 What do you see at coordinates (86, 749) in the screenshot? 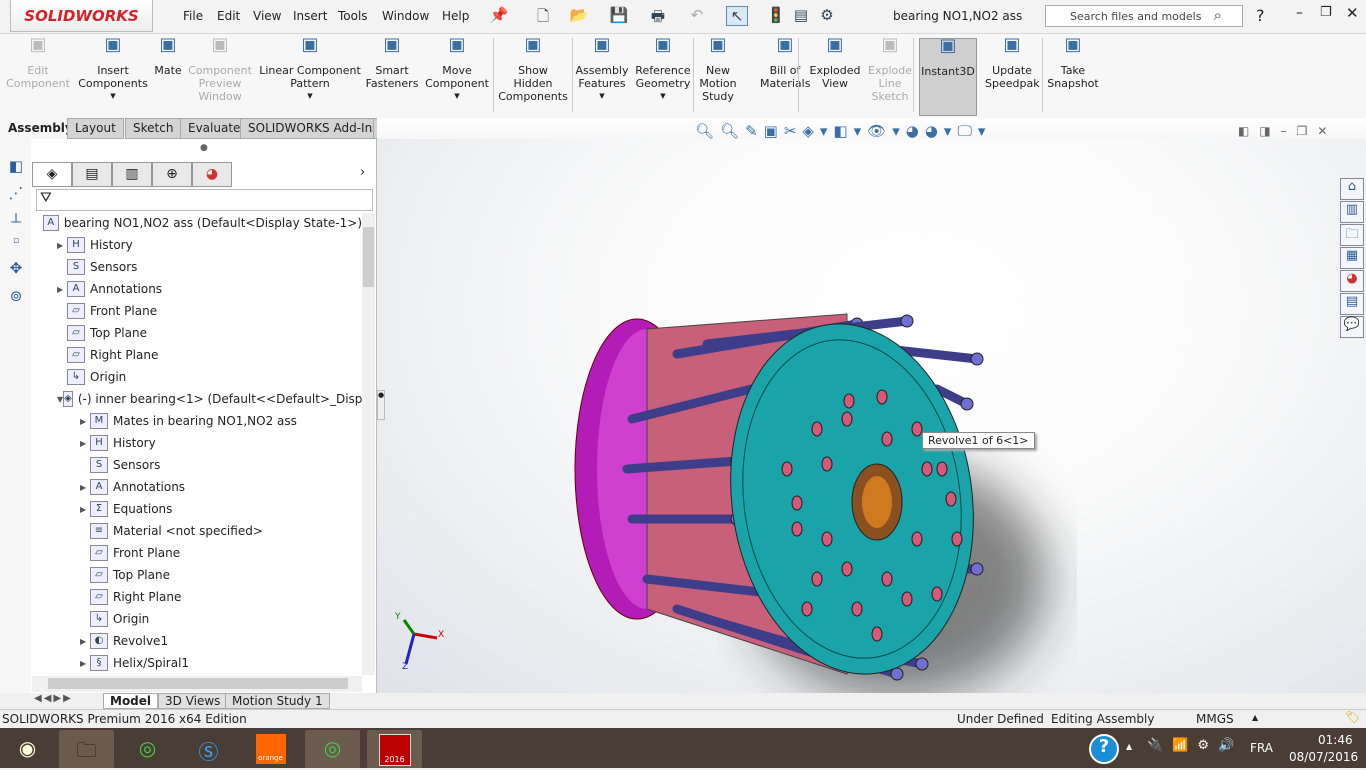
I see `taskbar-file-explorer: 🗀` at bounding box center [86, 749].